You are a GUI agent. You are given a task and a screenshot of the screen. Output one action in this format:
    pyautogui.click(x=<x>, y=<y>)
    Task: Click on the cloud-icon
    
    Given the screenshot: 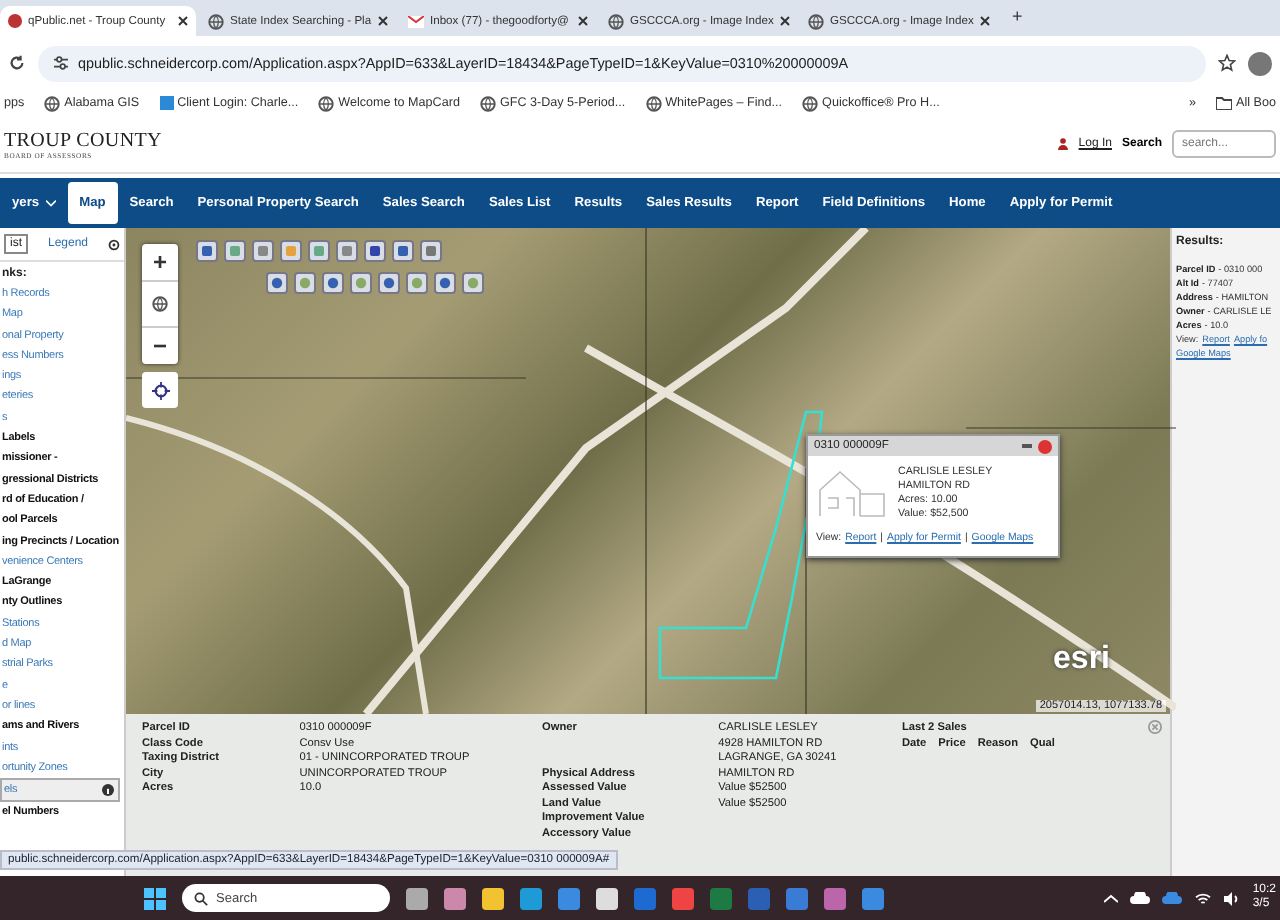 What is the action you would take?
    pyautogui.click(x=1140, y=898)
    